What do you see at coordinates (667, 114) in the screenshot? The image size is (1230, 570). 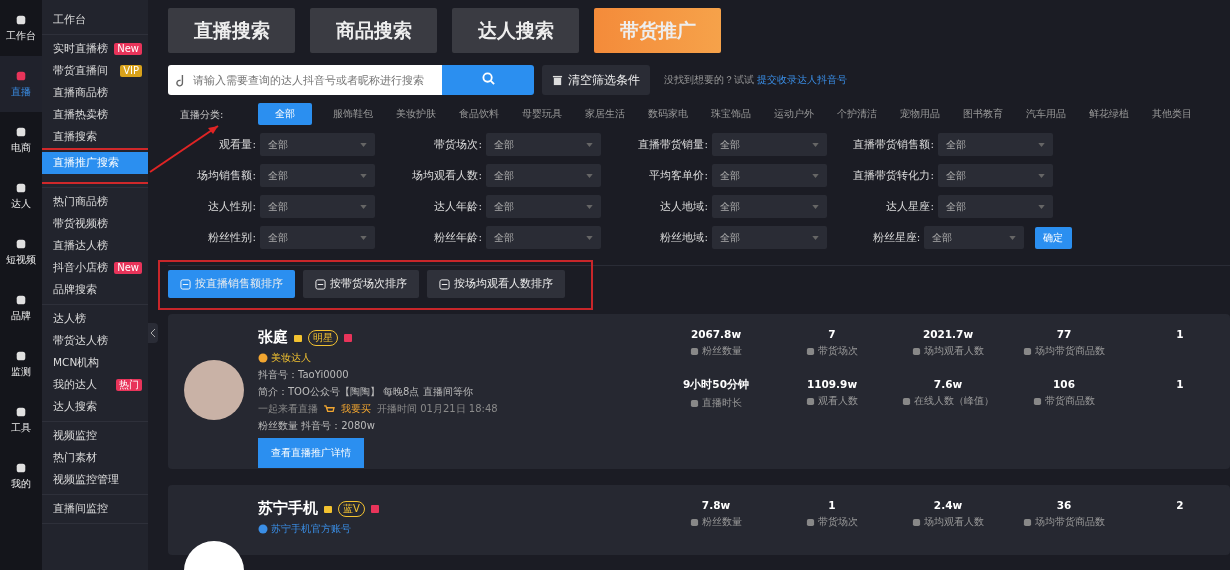 I see `category-option: 数码家电` at bounding box center [667, 114].